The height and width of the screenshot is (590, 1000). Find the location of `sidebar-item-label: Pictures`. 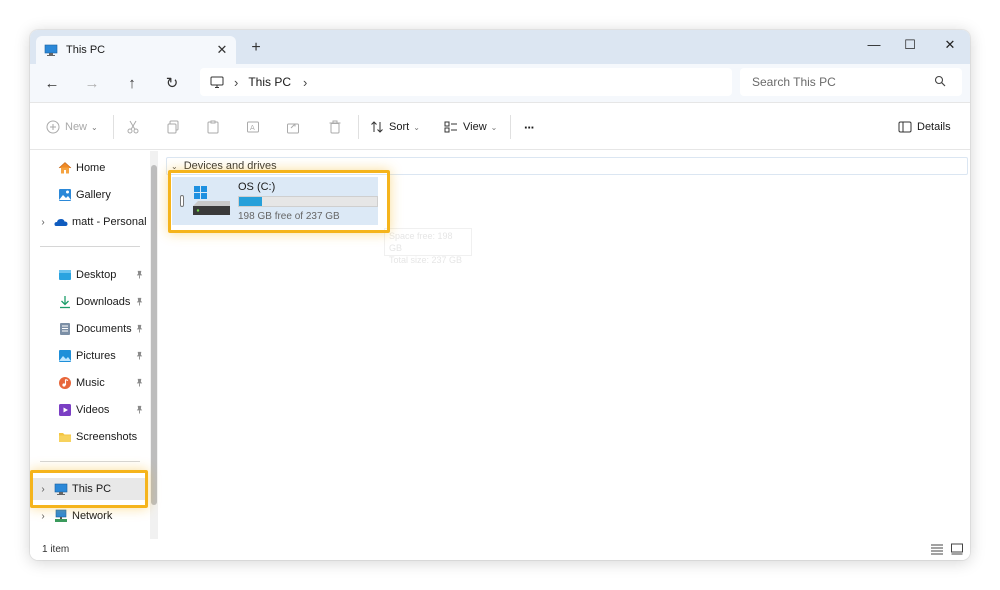

sidebar-item-label: Pictures is located at coordinates (96, 356).